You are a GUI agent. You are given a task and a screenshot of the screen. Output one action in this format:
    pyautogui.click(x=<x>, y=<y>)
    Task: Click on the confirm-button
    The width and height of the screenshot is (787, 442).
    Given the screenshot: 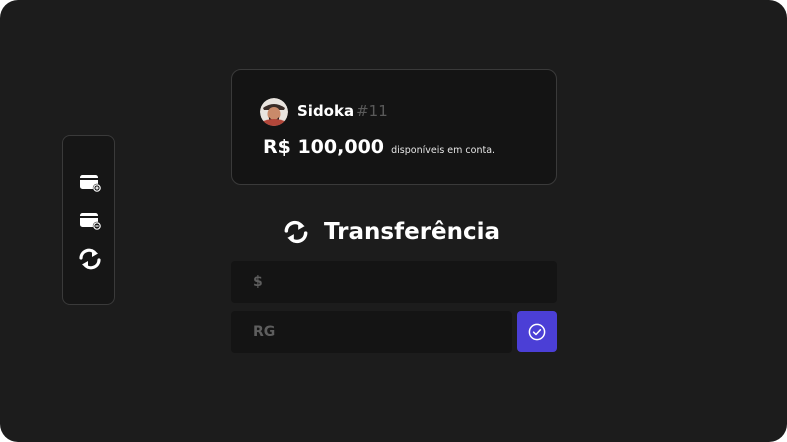 What is the action you would take?
    pyautogui.click(x=537, y=331)
    